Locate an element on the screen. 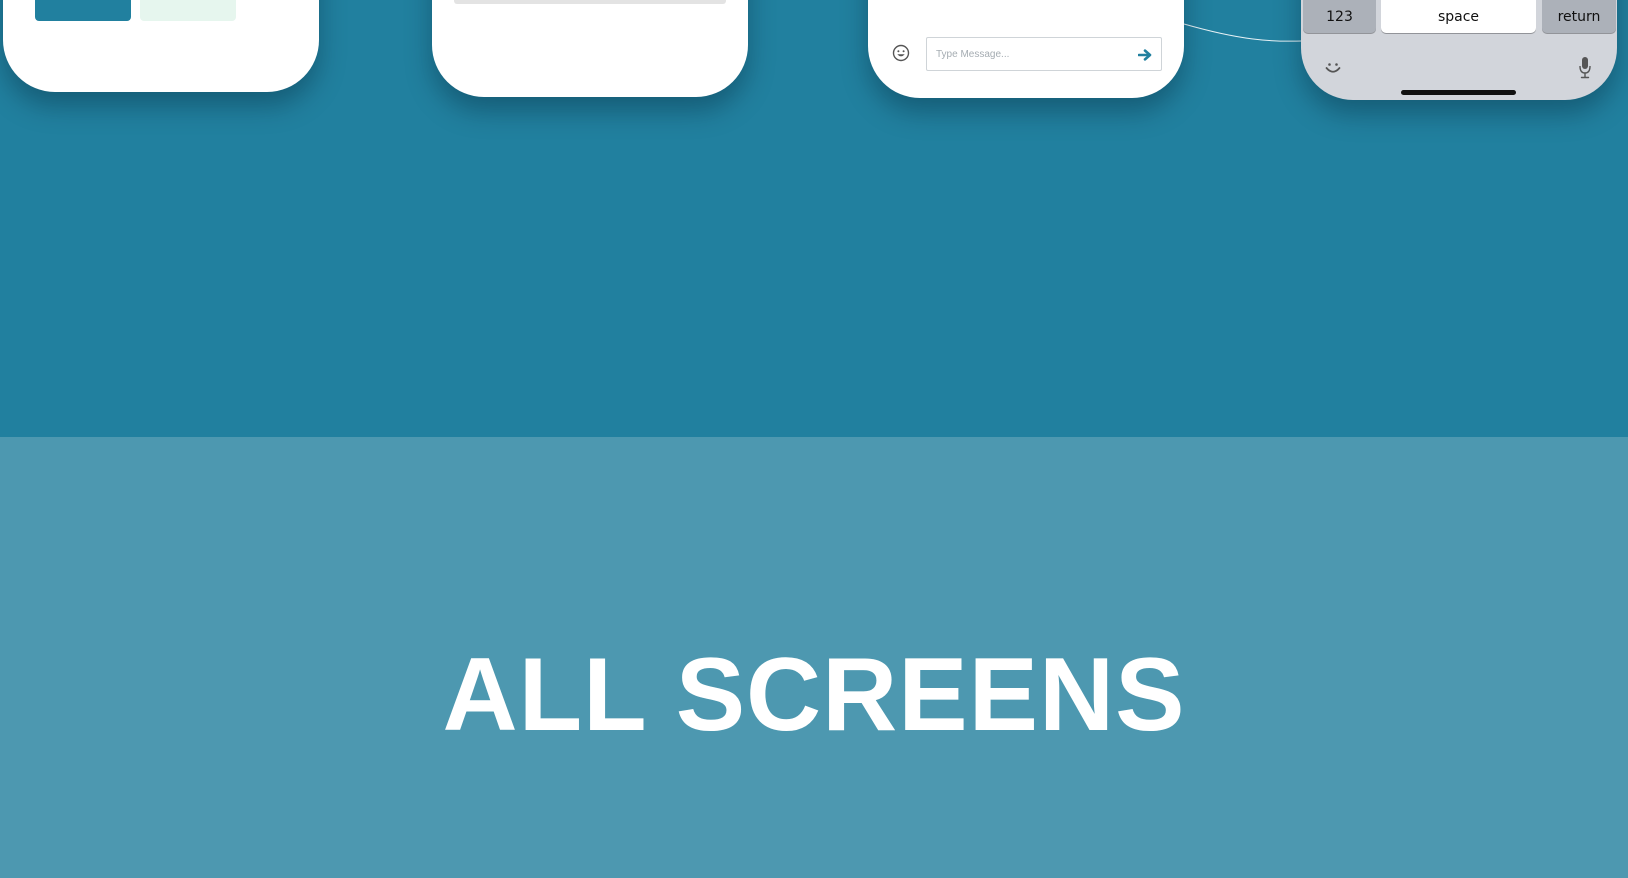 This screenshot has height=878, width=1628. key-space: space is located at coordinates (1458, 16).